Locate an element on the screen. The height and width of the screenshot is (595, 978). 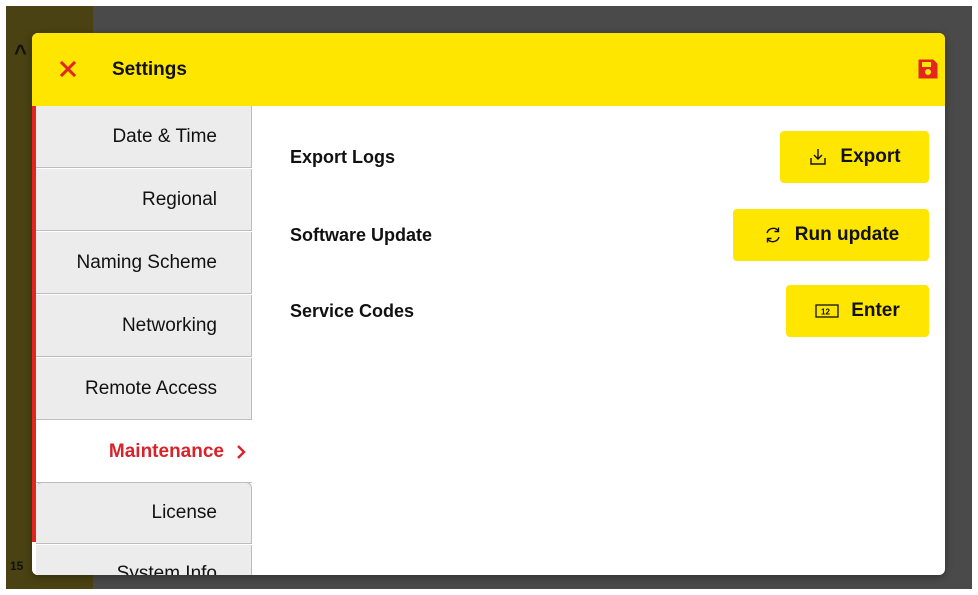
svg-text: 12 is located at coordinates (825, 312).